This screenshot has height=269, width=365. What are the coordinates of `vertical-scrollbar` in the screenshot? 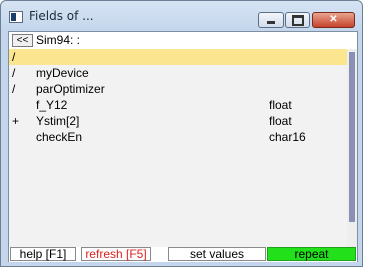 It's located at (352, 148).